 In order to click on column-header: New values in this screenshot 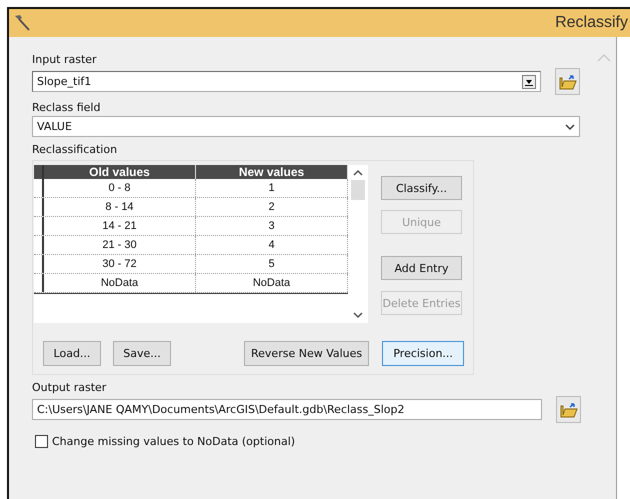, I will do `click(272, 172)`.